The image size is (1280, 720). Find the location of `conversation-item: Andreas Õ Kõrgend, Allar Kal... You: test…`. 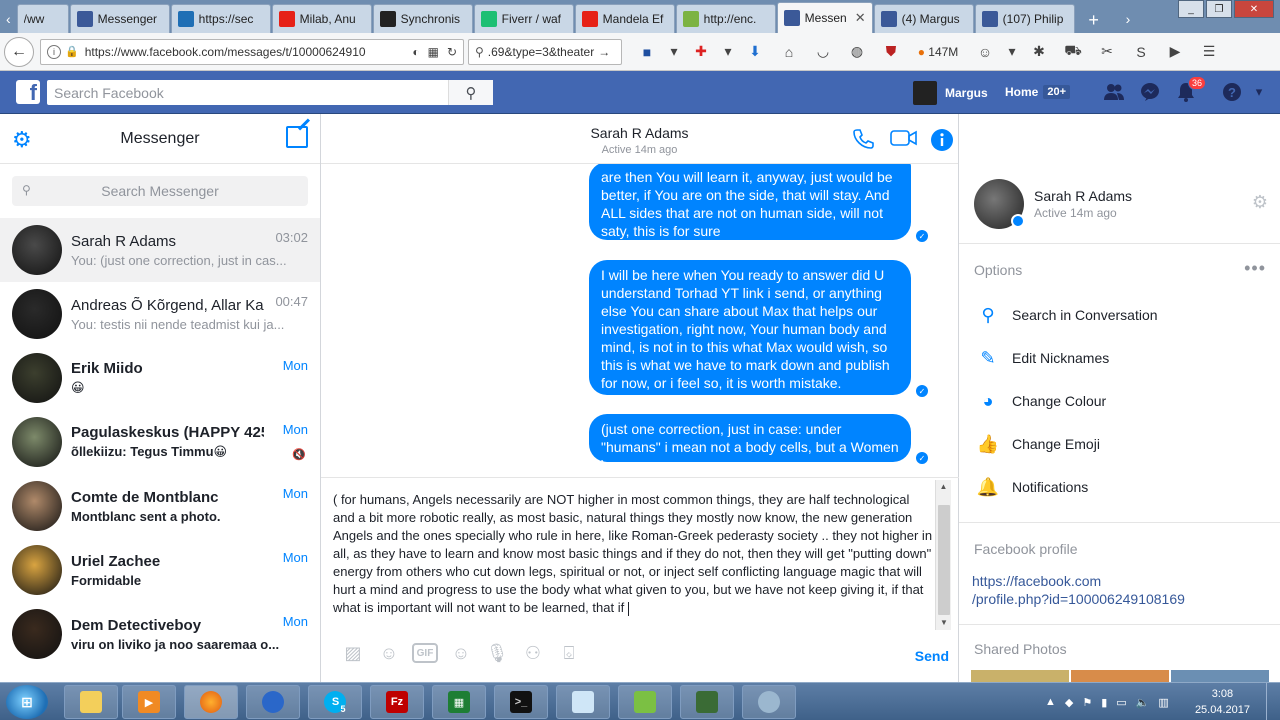

conversation-item: Andreas Õ Kõrgend, Allar Kal... You: test… is located at coordinates (160, 314).